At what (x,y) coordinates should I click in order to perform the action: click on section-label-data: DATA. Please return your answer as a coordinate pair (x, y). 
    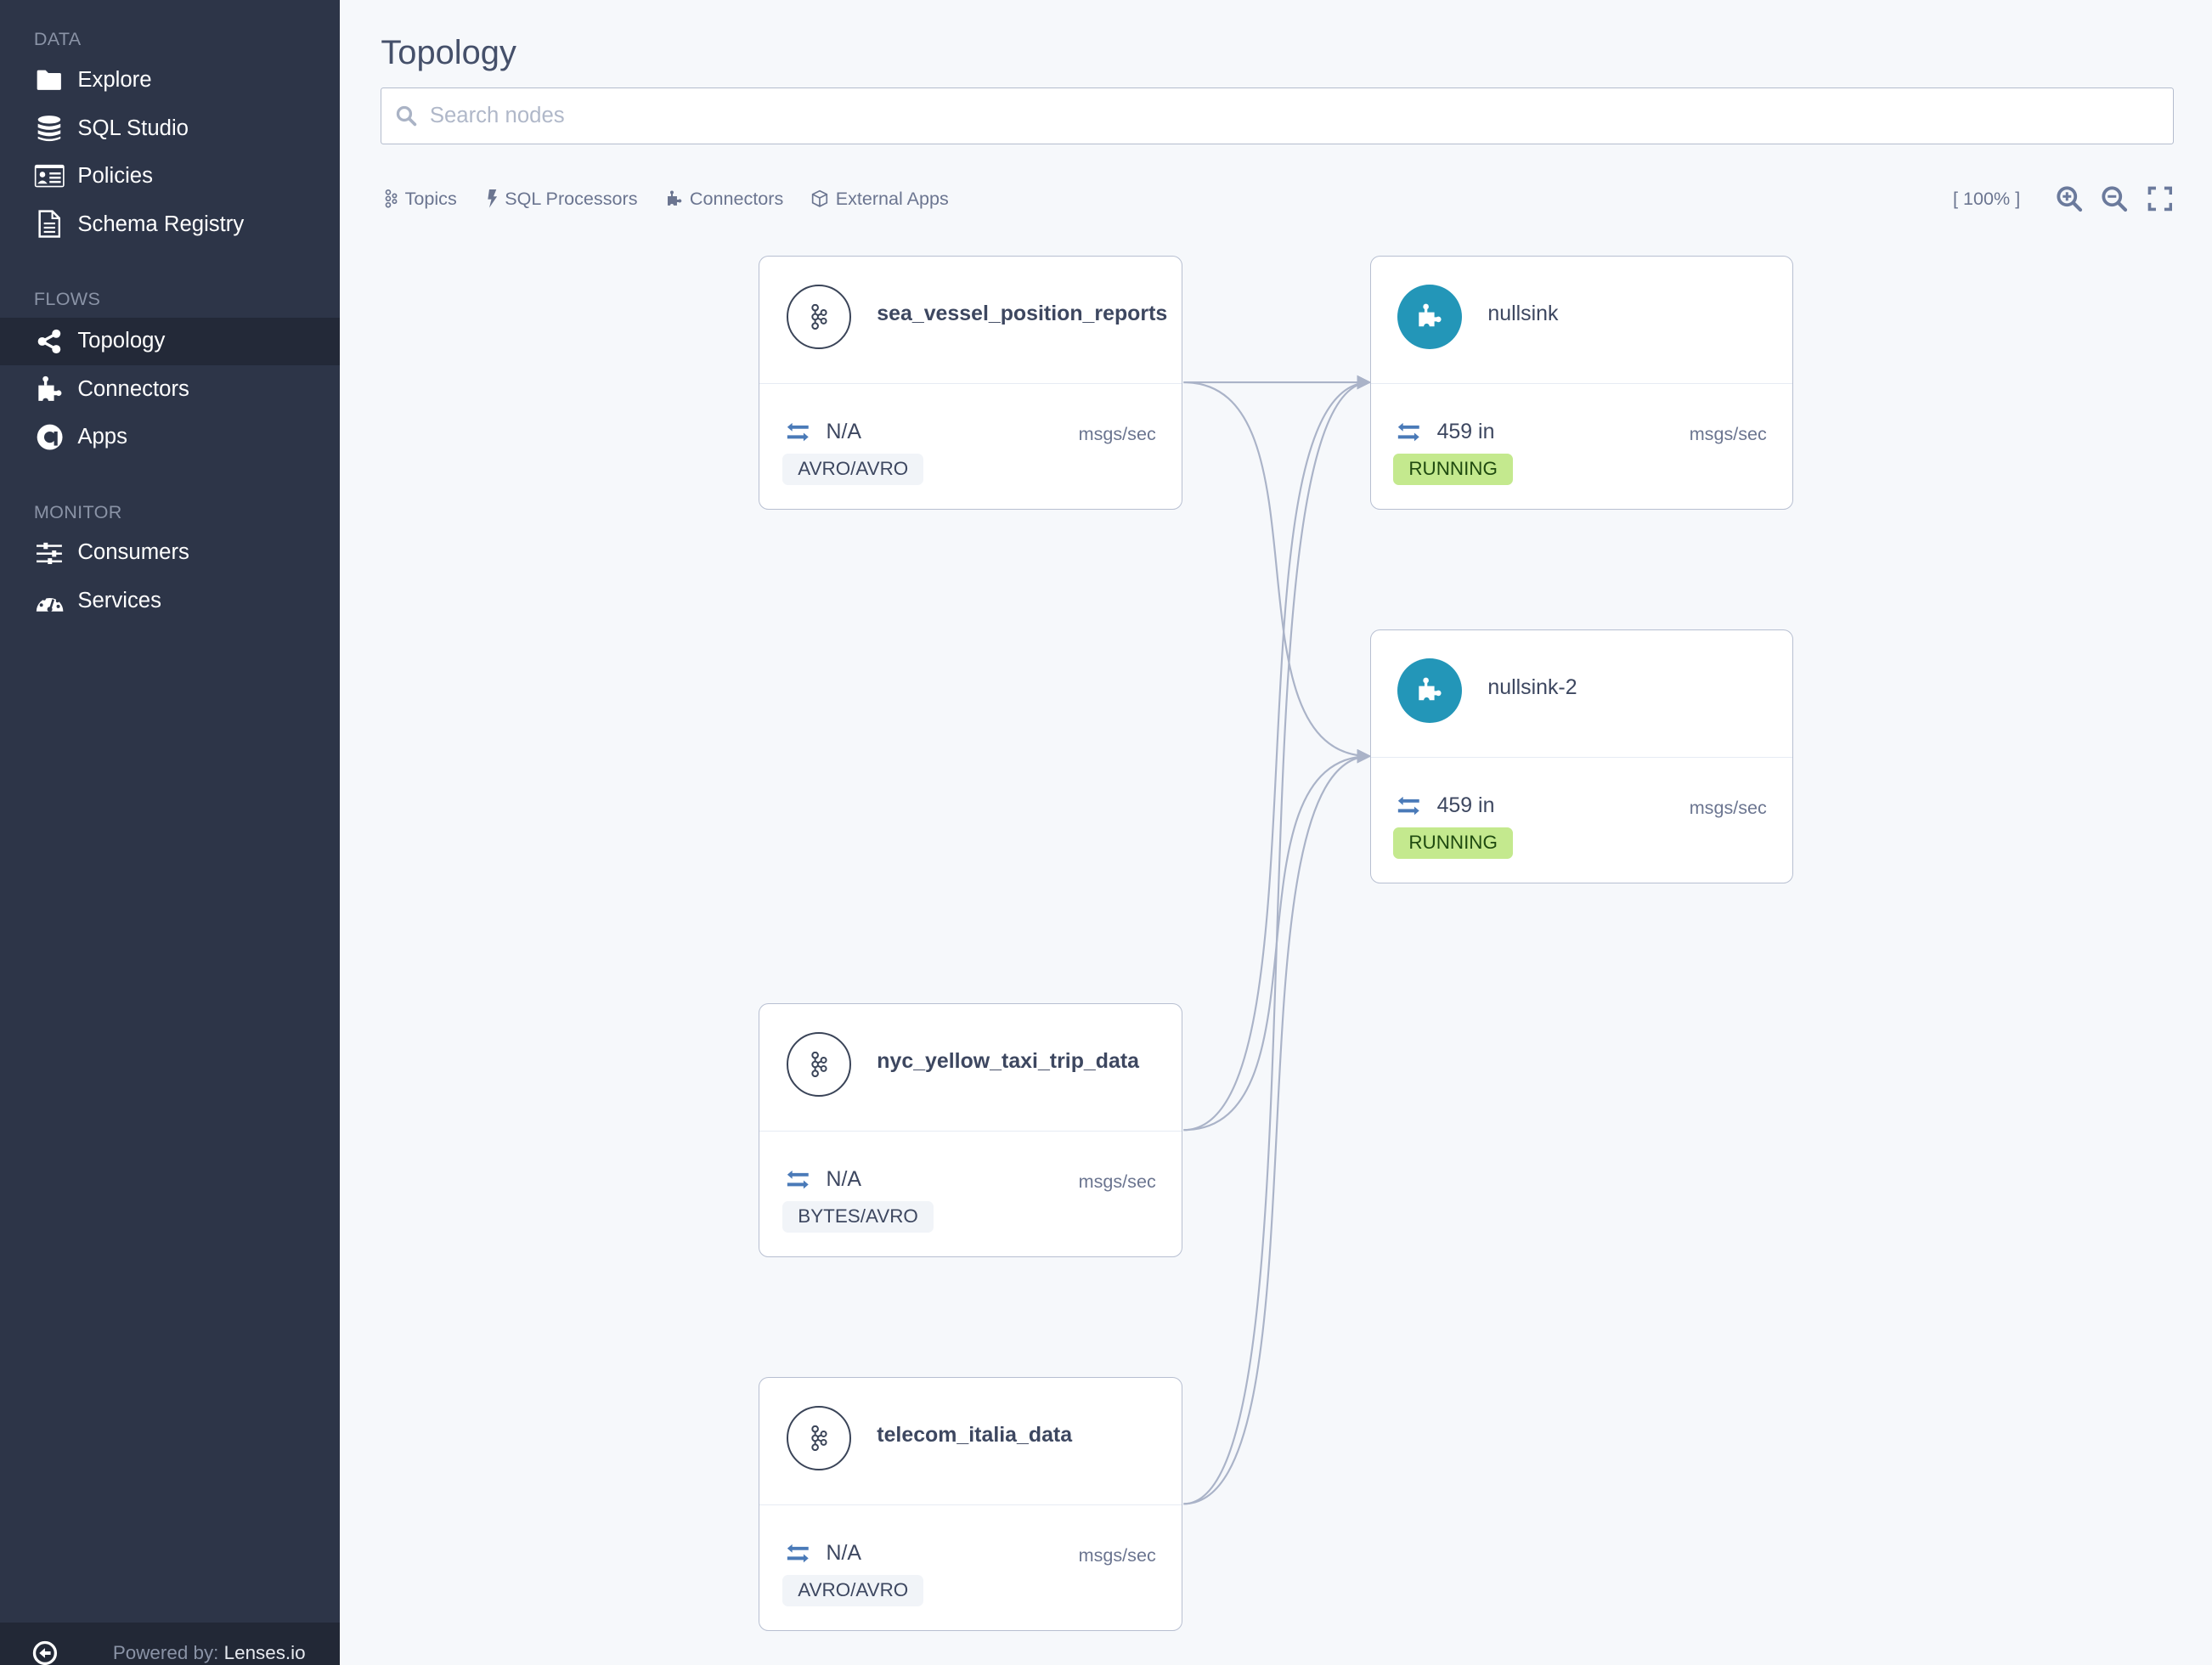
    Looking at the image, I should click on (58, 39).